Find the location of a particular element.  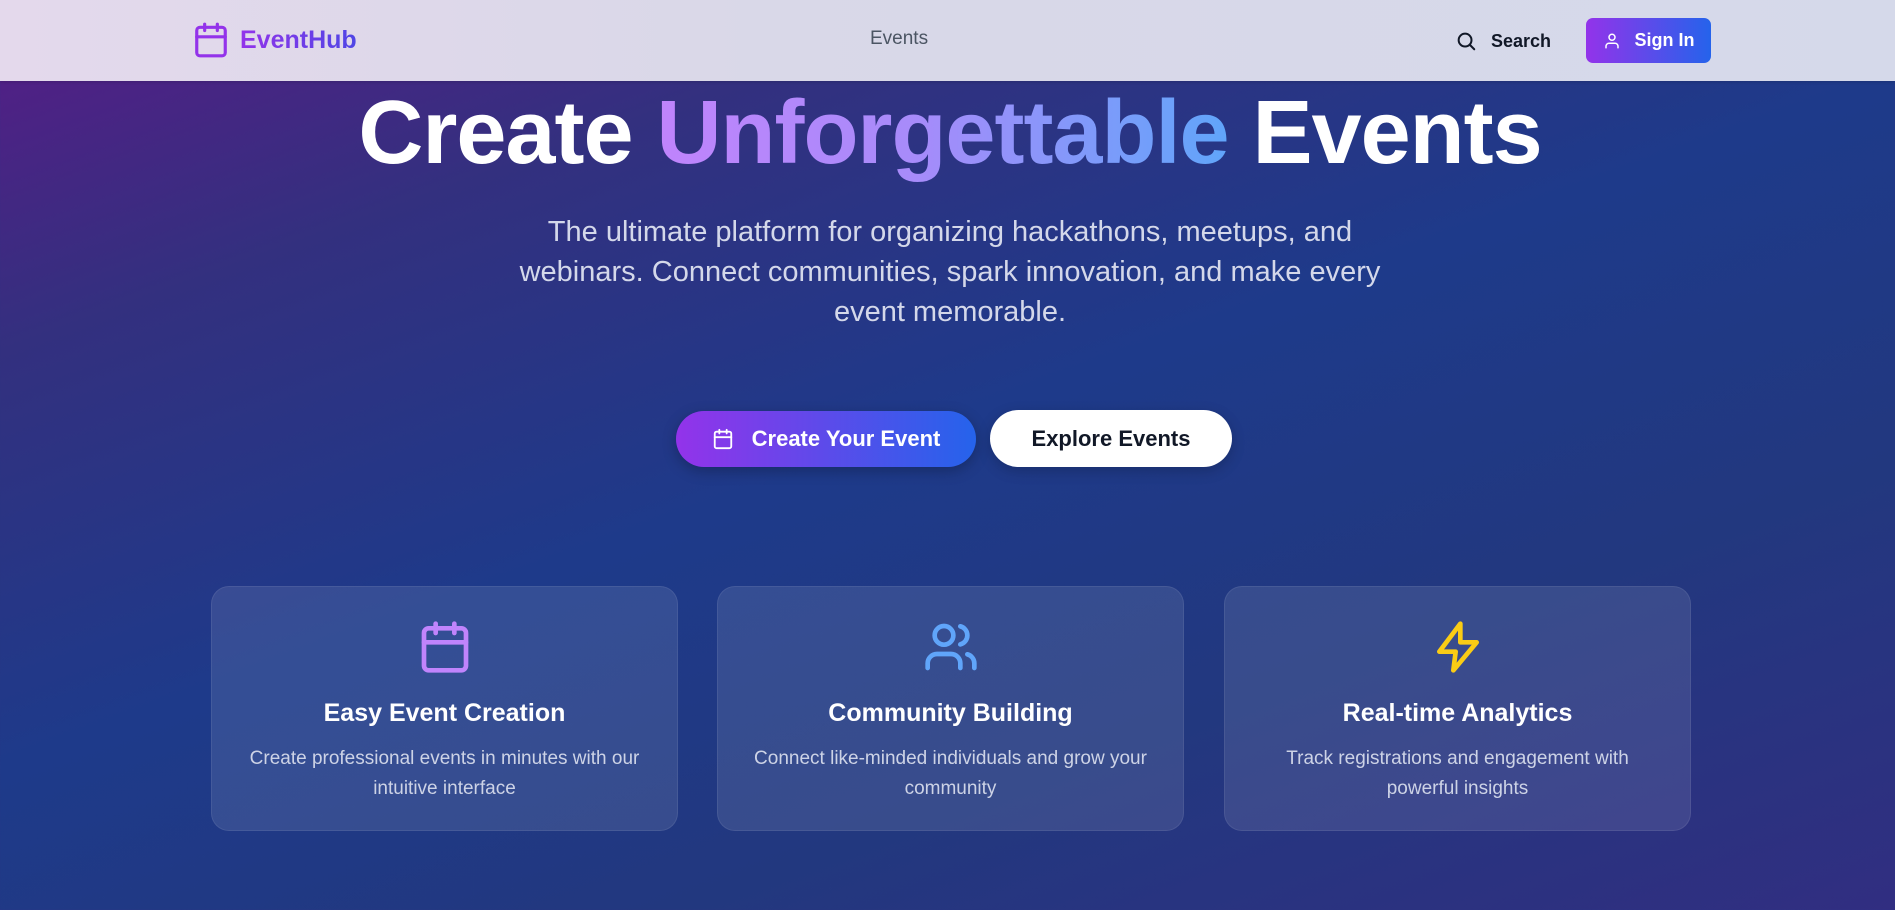

brand-logo: EventHub is located at coordinates (274, 40).